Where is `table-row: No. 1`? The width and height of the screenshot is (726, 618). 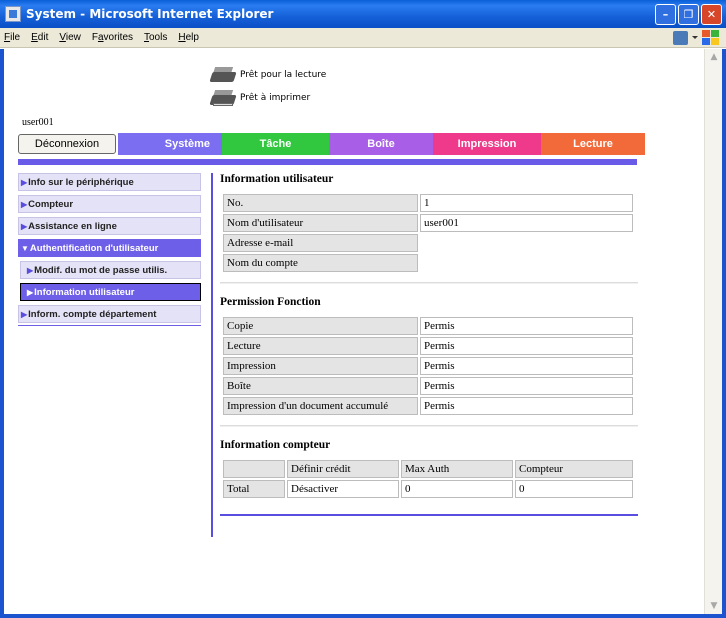
table-row: No. 1 is located at coordinates (428, 203).